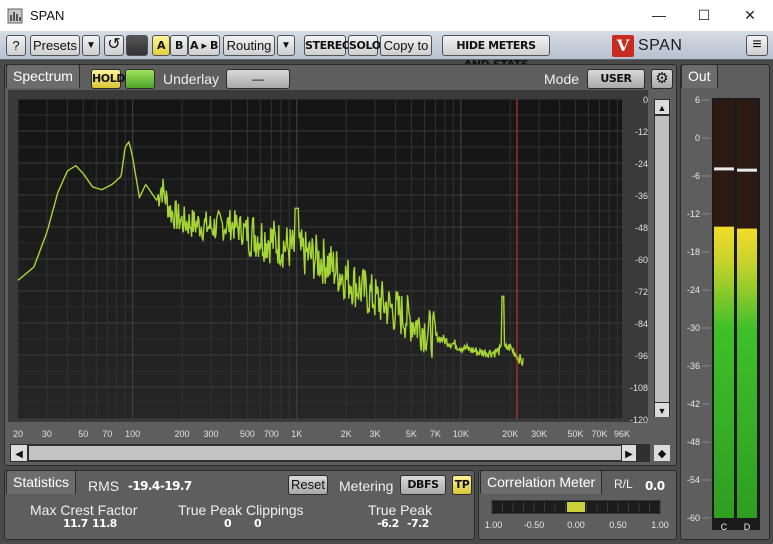 The width and height of the screenshot is (773, 544). I want to click on meter-right-bar, so click(747, 373).